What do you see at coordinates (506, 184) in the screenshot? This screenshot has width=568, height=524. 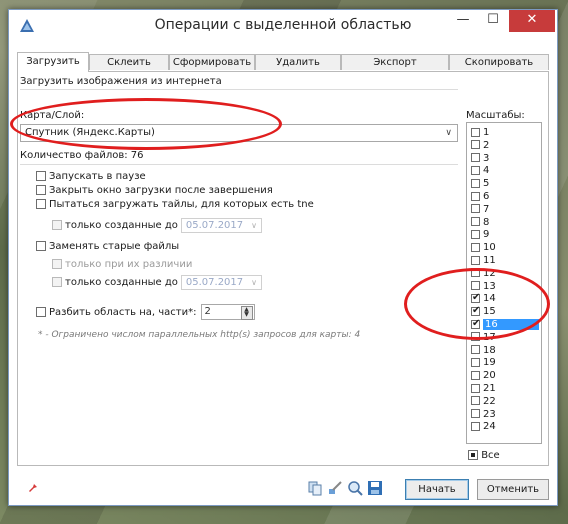 I see `scale-item-5: 5` at bounding box center [506, 184].